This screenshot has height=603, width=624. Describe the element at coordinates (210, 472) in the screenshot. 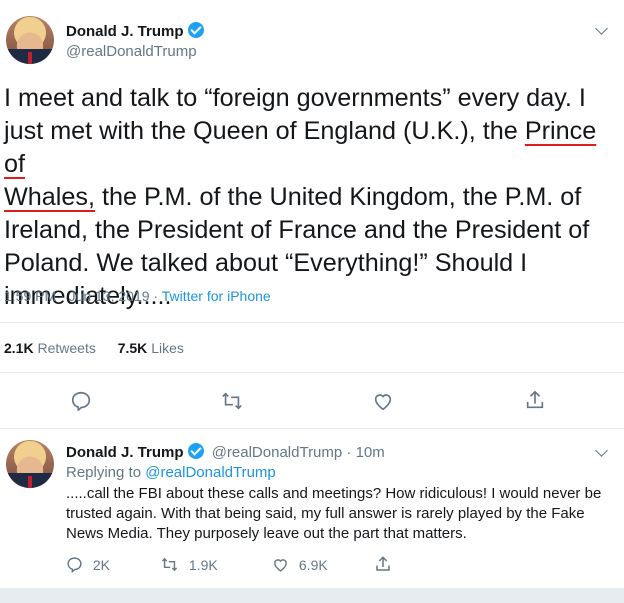

I see `replying-to-handle: @realDonaldTrump` at that location.